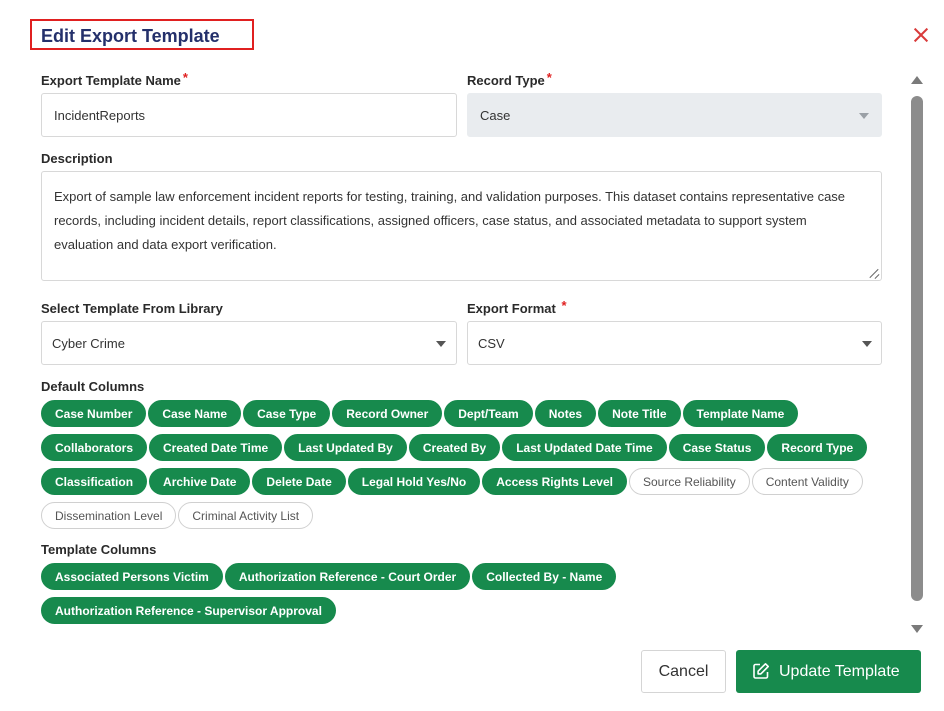 Image resolution: width=944 pixels, height=711 pixels. I want to click on column-chip: Delete Date, so click(299, 481).